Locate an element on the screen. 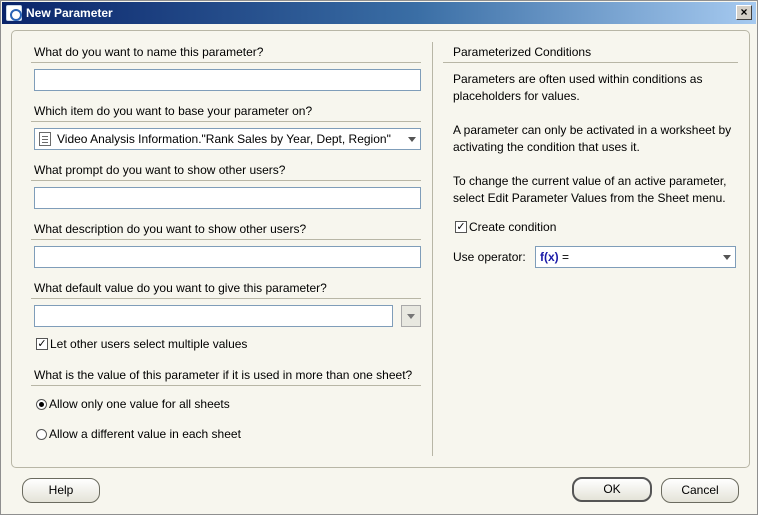 This screenshot has height=515, width=758. radio-different-value-label: Allow a different value in each sheet is located at coordinates (145, 434).